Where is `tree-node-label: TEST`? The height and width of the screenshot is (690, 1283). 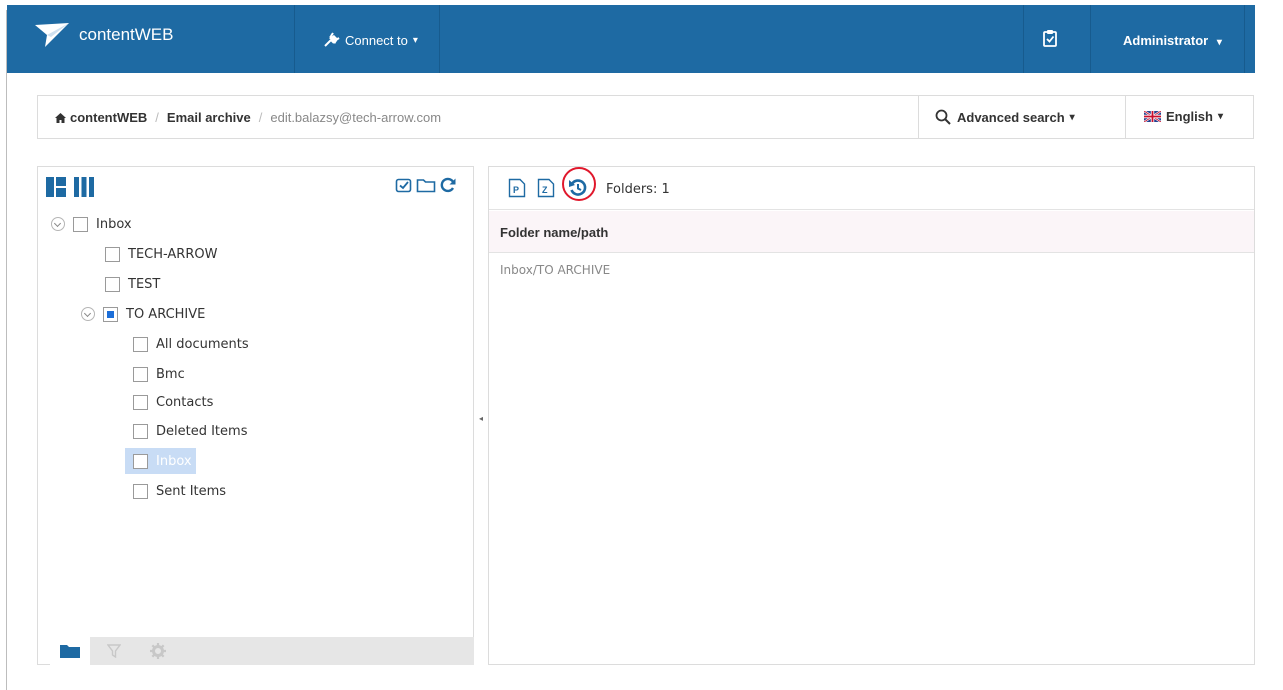
tree-node-label: TEST is located at coordinates (144, 284).